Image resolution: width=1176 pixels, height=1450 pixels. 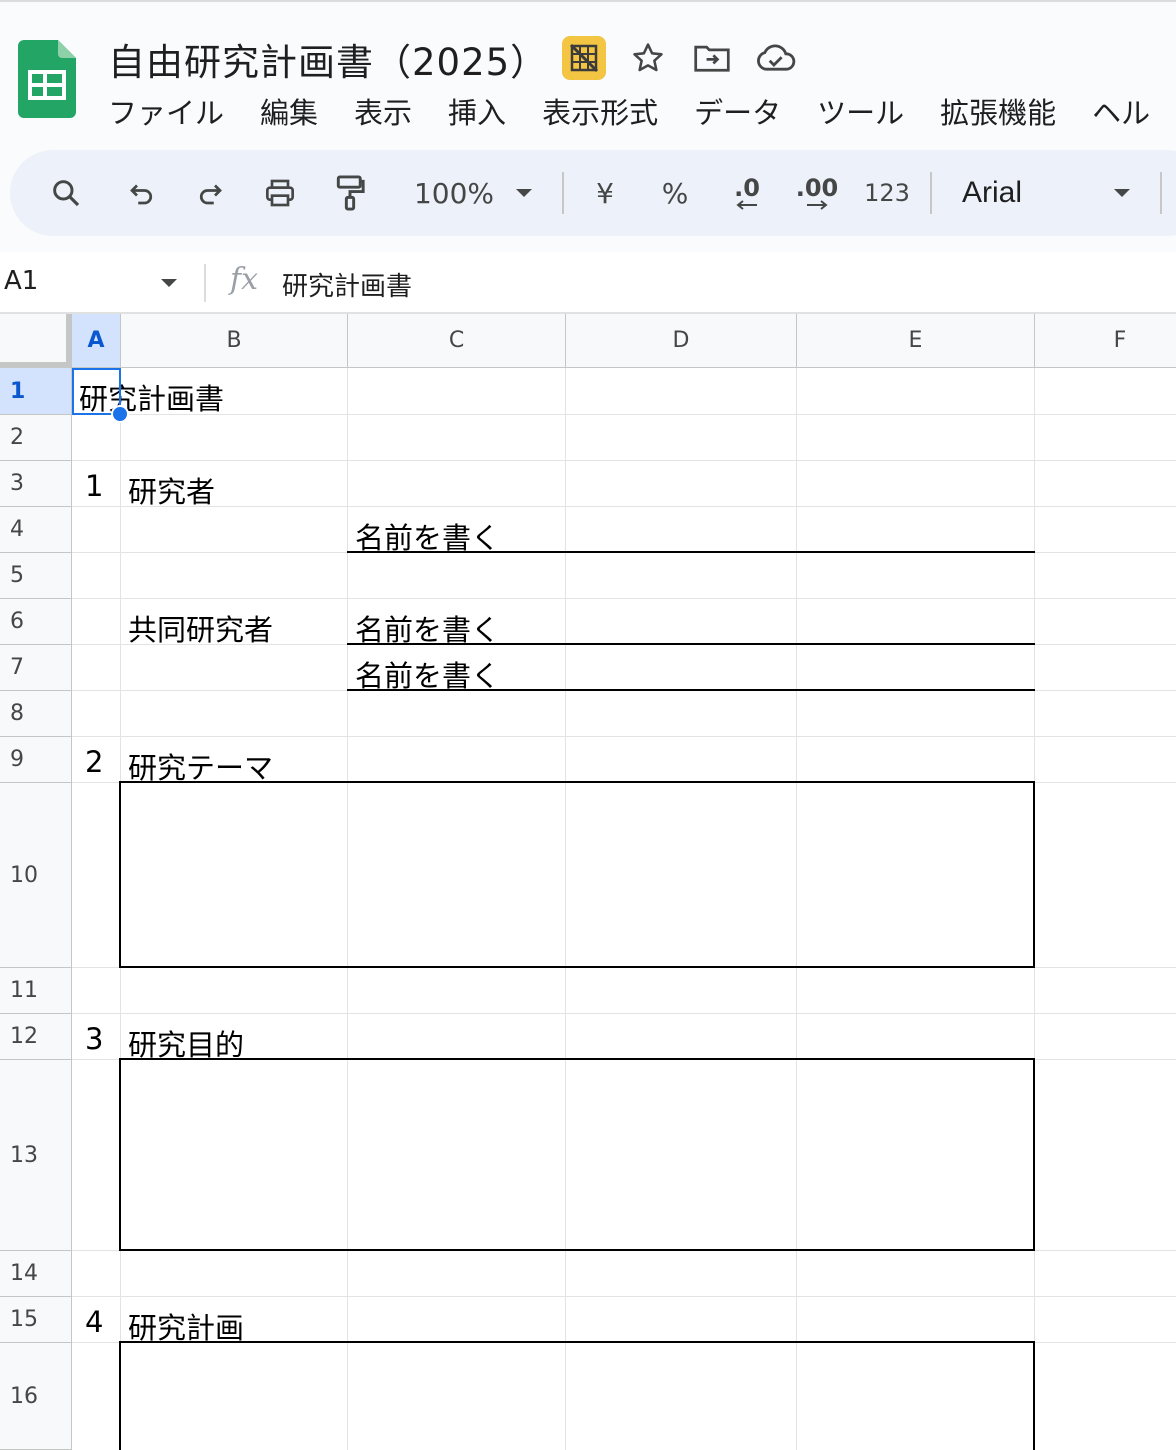 I want to click on star-icon, so click(x=648, y=58).